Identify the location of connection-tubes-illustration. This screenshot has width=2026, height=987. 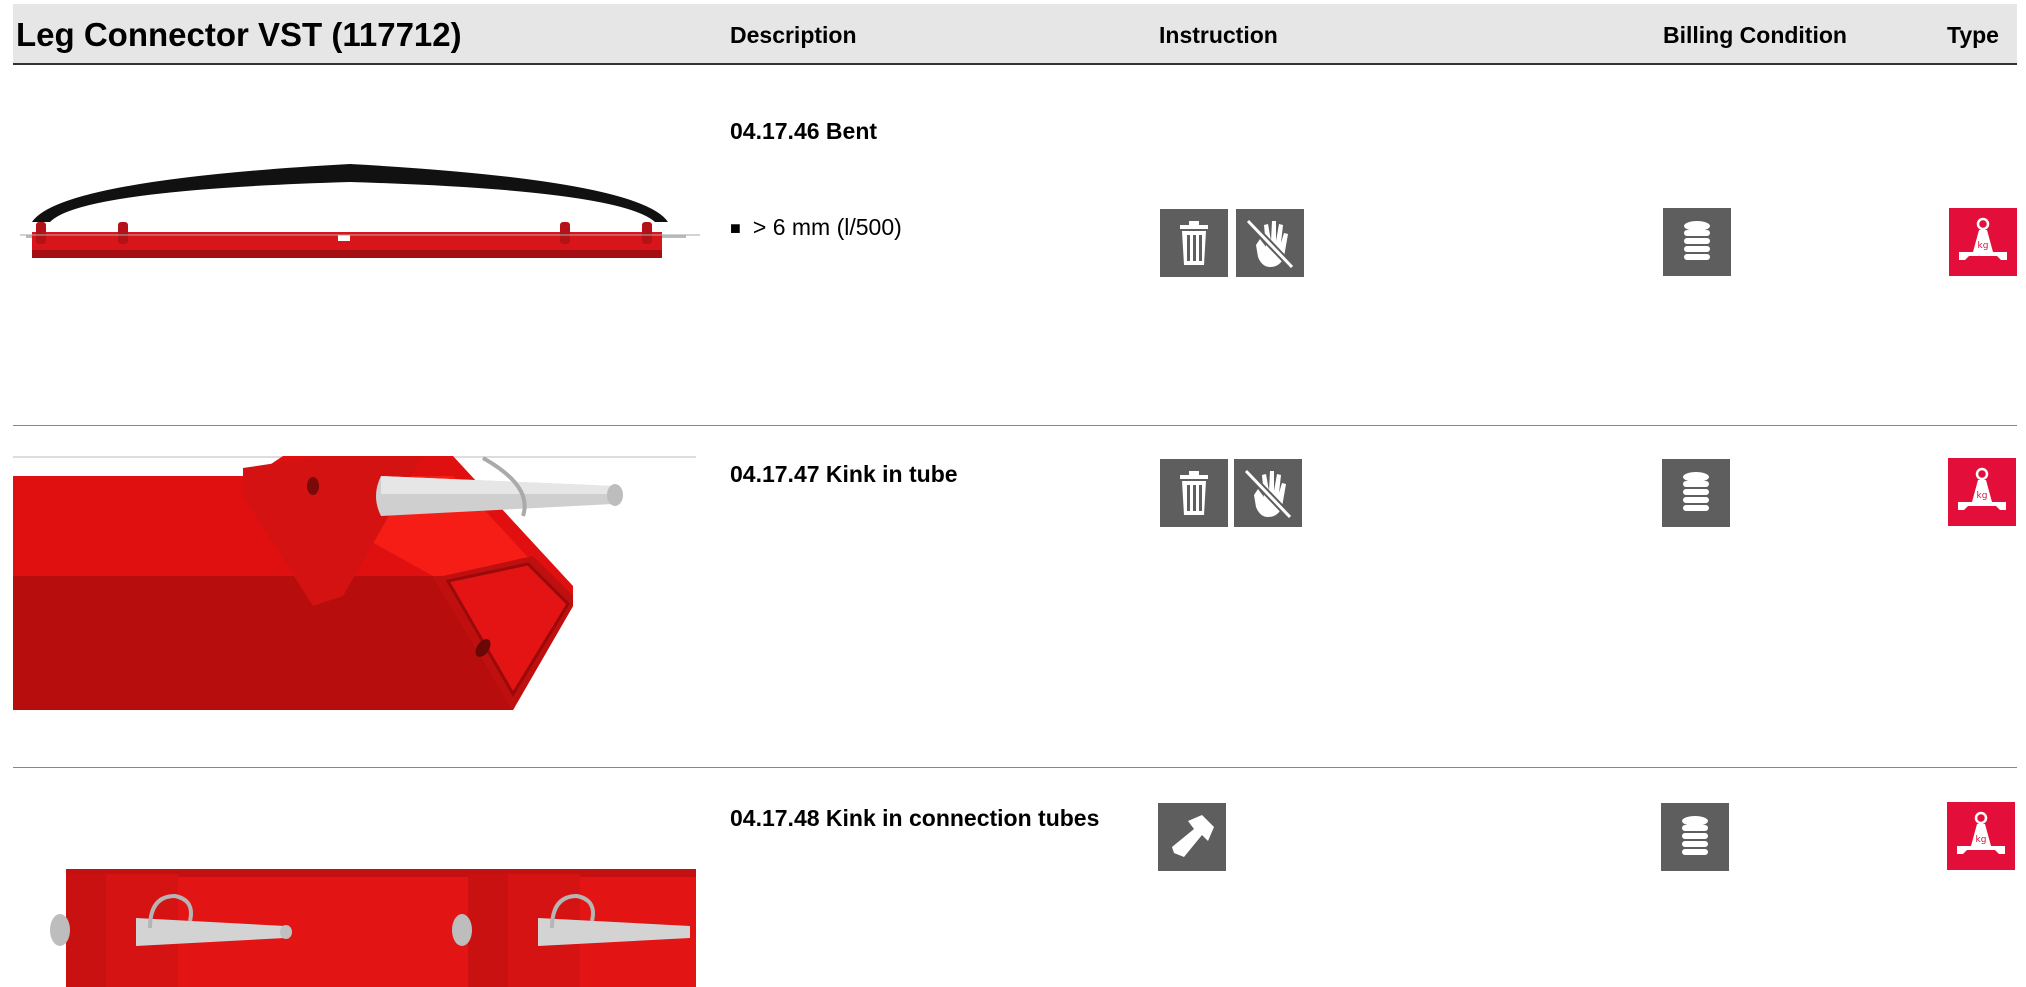
(373, 926).